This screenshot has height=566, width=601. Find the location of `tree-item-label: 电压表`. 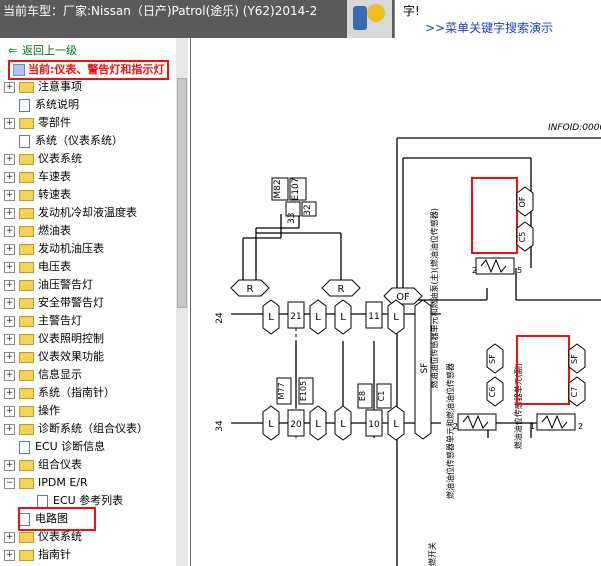

tree-item-label: 电压表 is located at coordinates (54, 266).